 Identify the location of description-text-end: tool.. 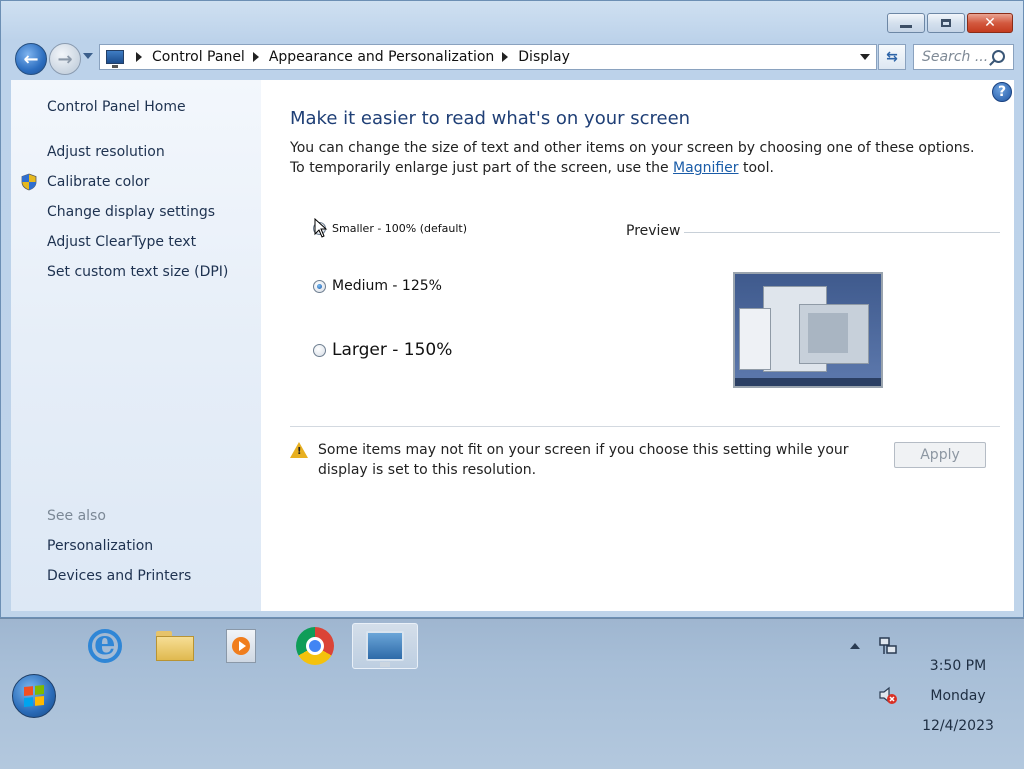
(756, 168).